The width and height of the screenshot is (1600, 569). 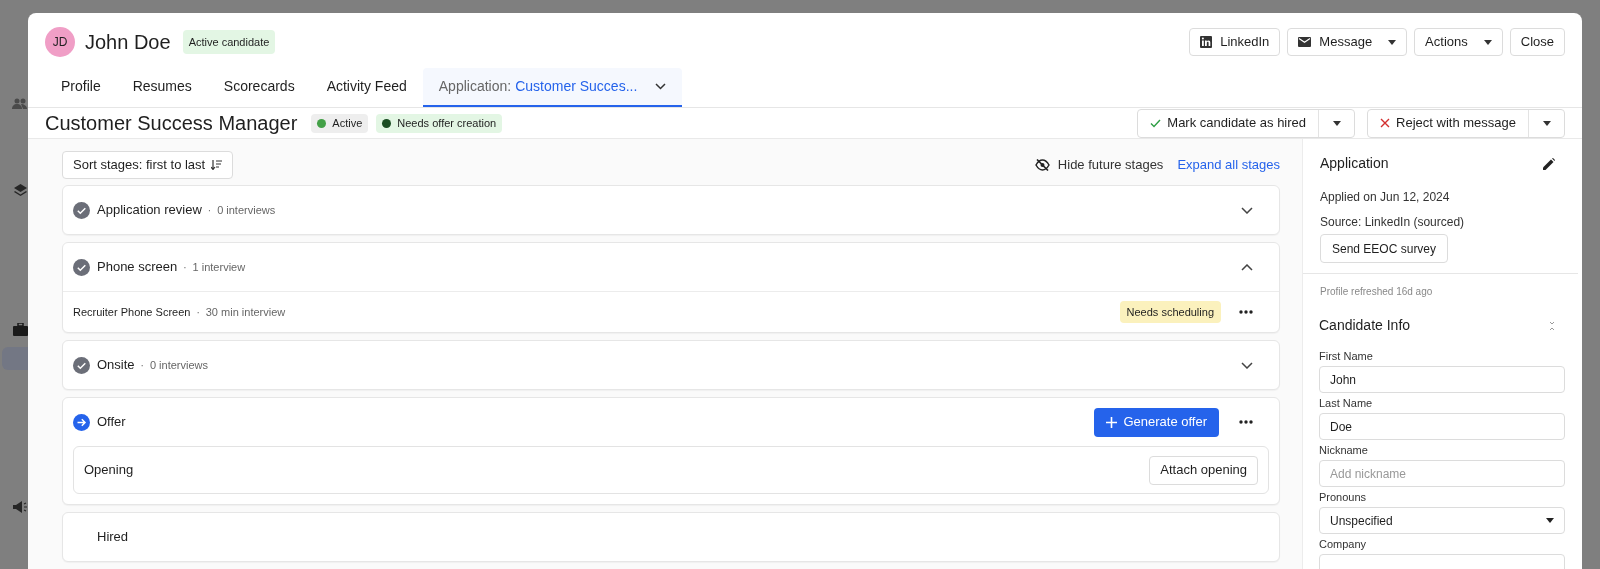 I want to click on interview-count: 1 interview, so click(x=219, y=267).